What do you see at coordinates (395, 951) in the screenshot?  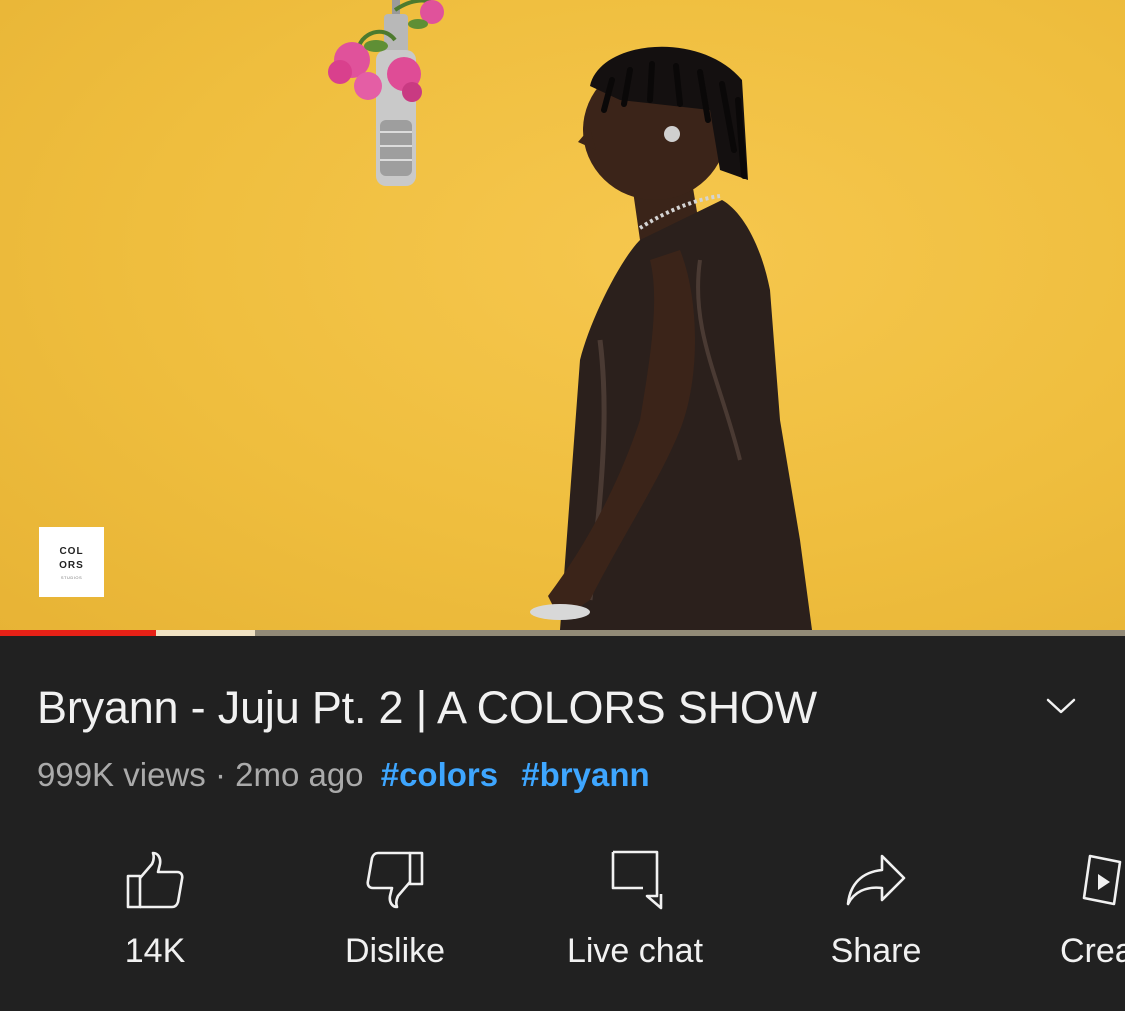 I see `dislike-label: Dislike` at bounding box center [395, 951].